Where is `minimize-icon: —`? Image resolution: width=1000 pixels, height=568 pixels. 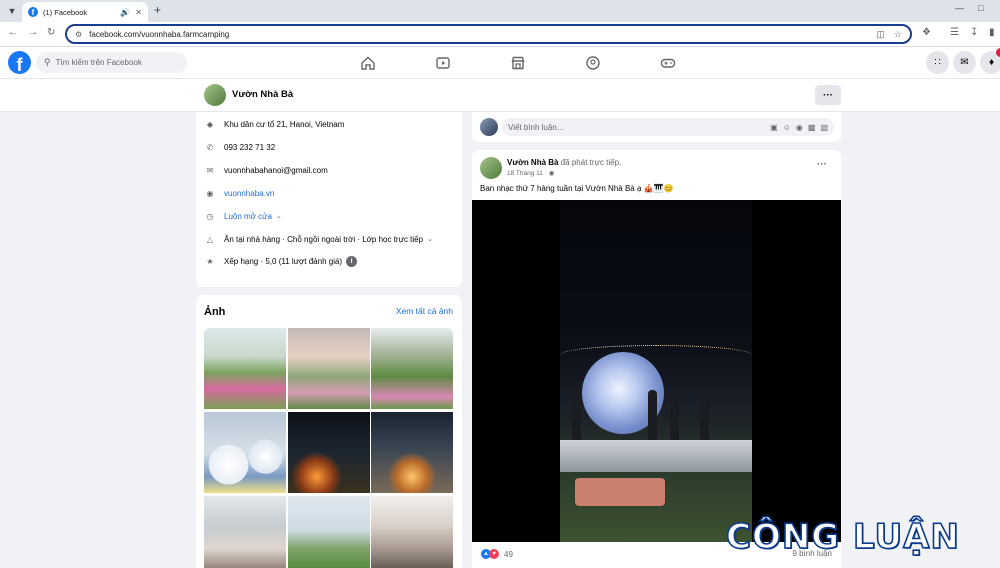
minimize-icon: — is located at coordinates (959, 8).